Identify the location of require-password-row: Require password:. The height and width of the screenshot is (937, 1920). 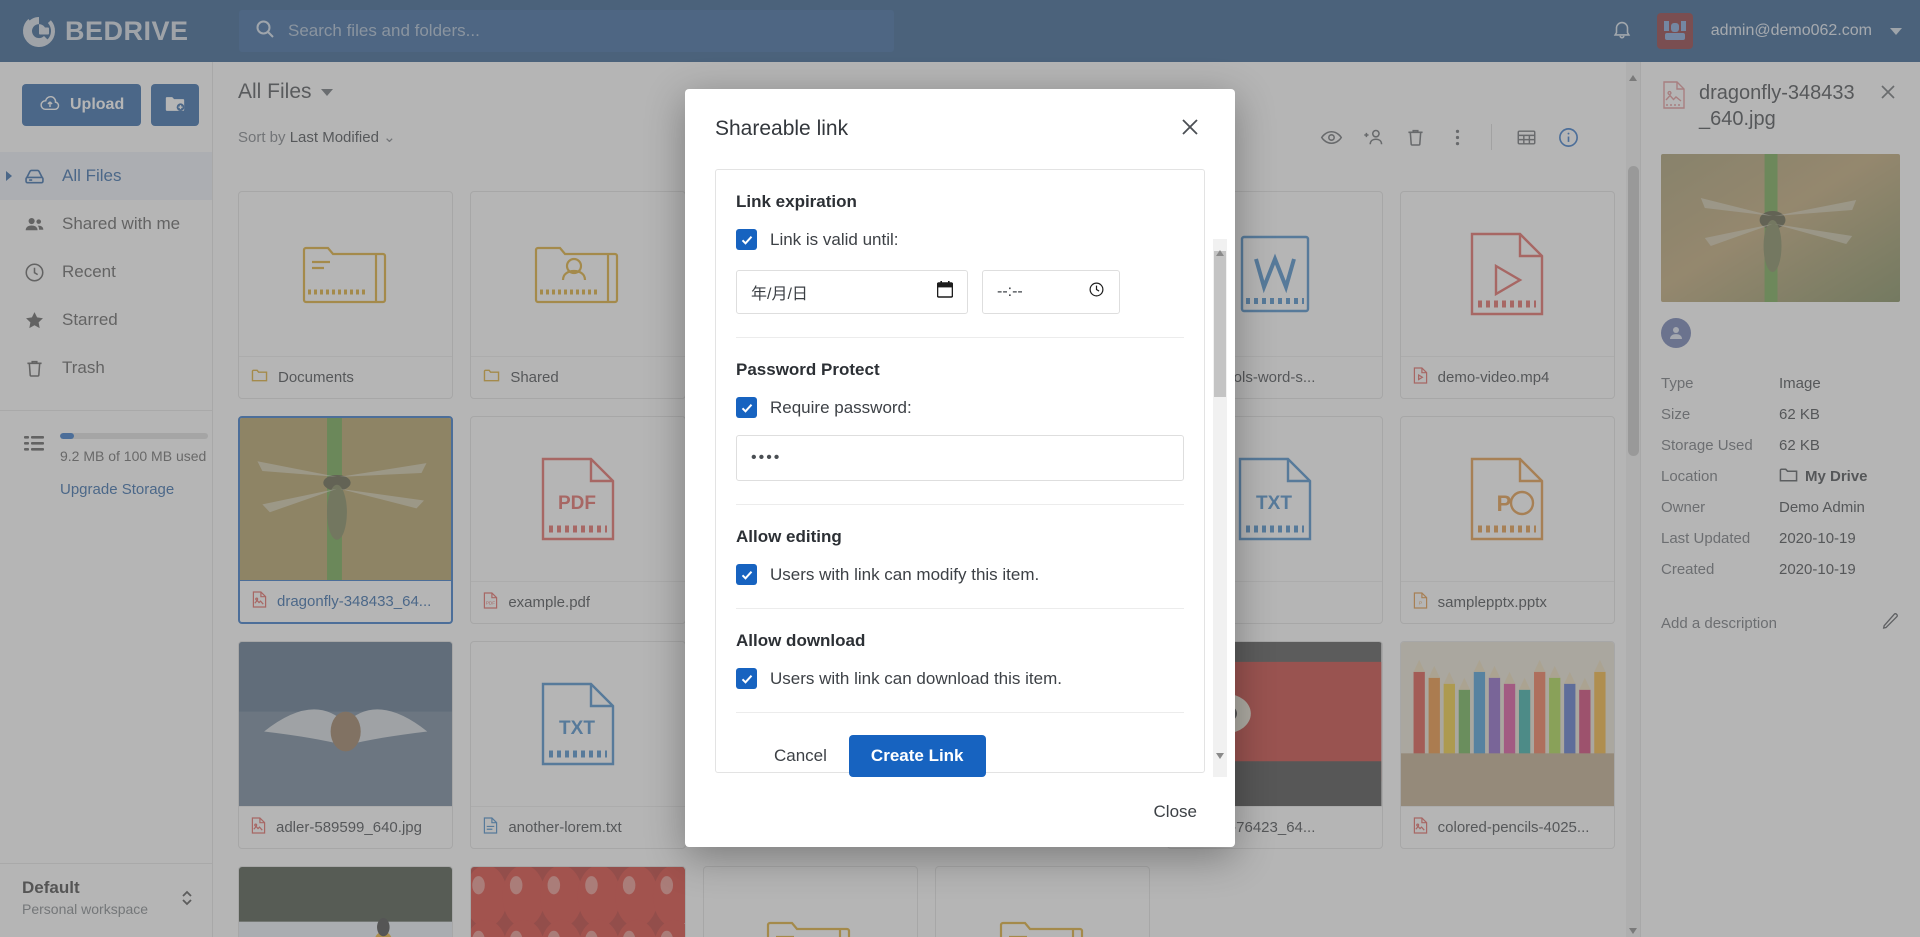
(960, 407).